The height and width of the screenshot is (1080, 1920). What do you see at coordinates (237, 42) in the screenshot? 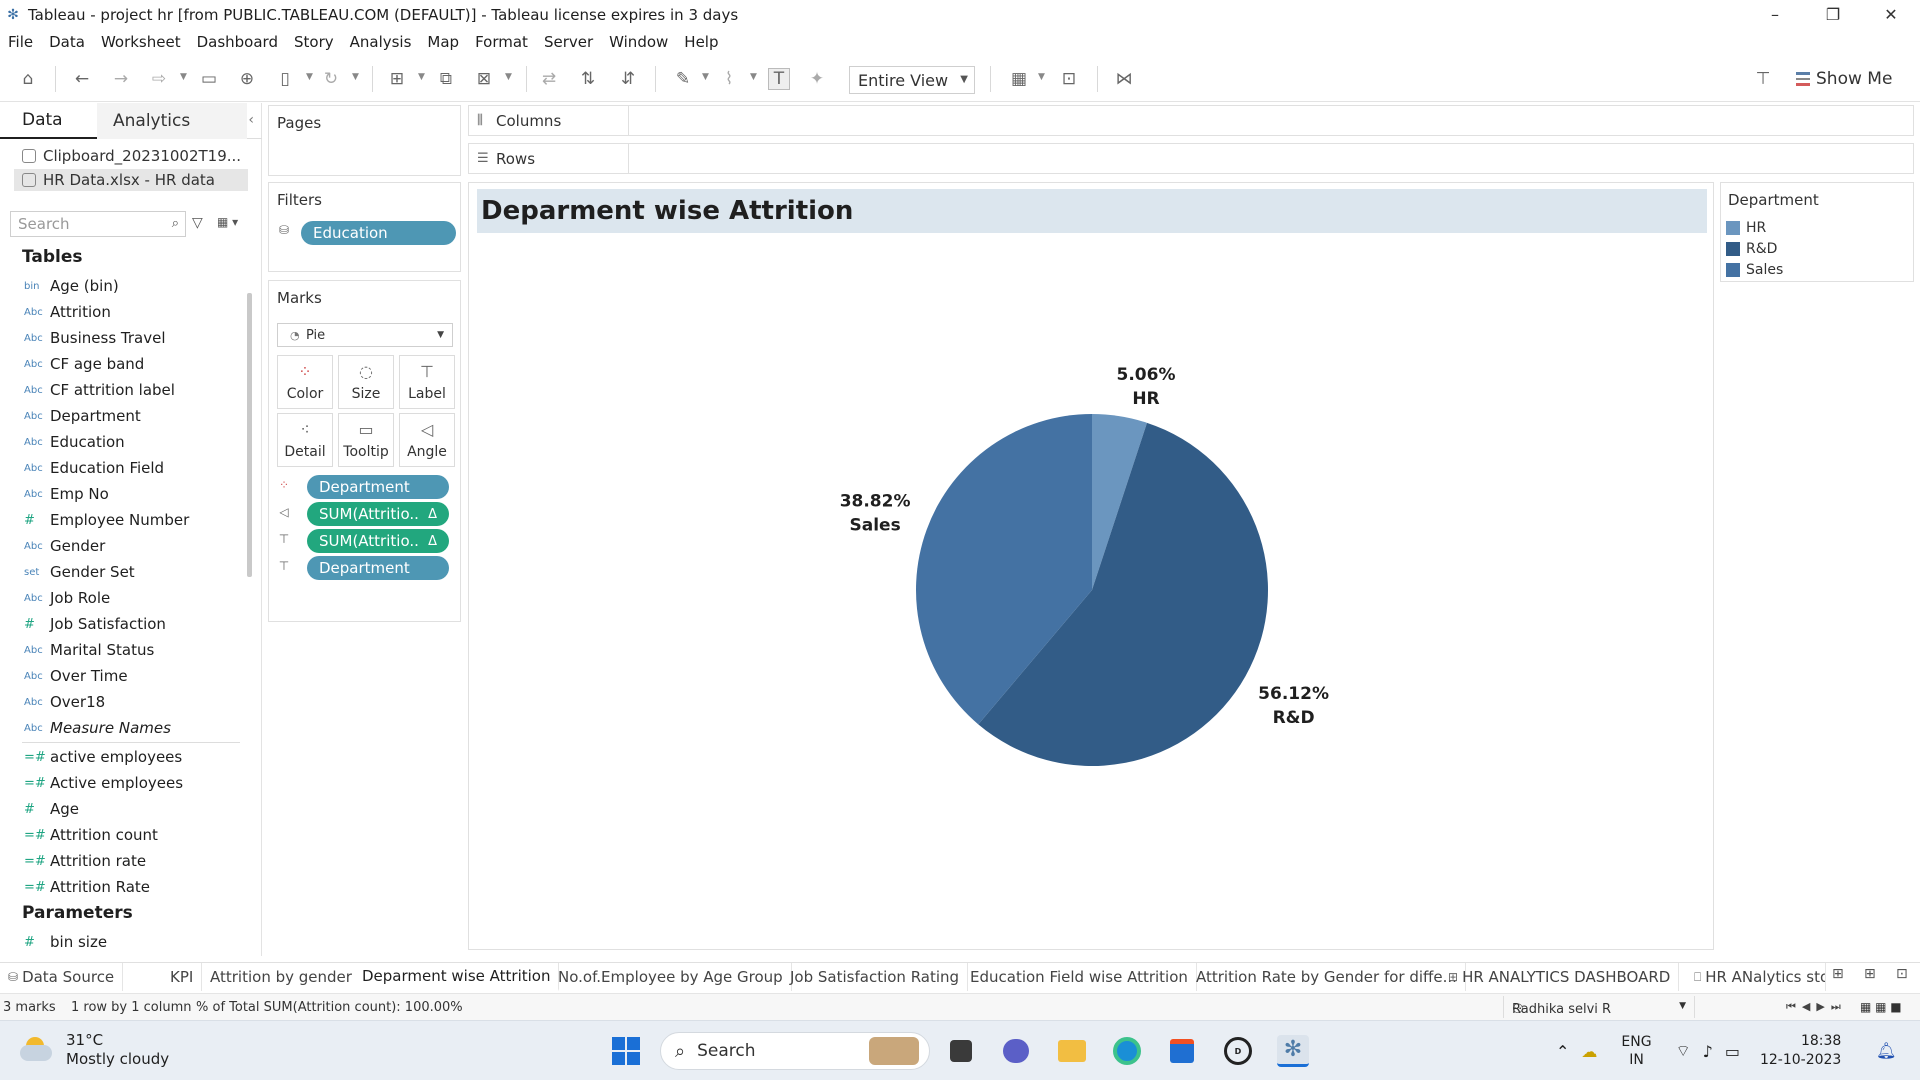
I see `menu-dashboard: Dashboard` at bounding box center [237, 42].